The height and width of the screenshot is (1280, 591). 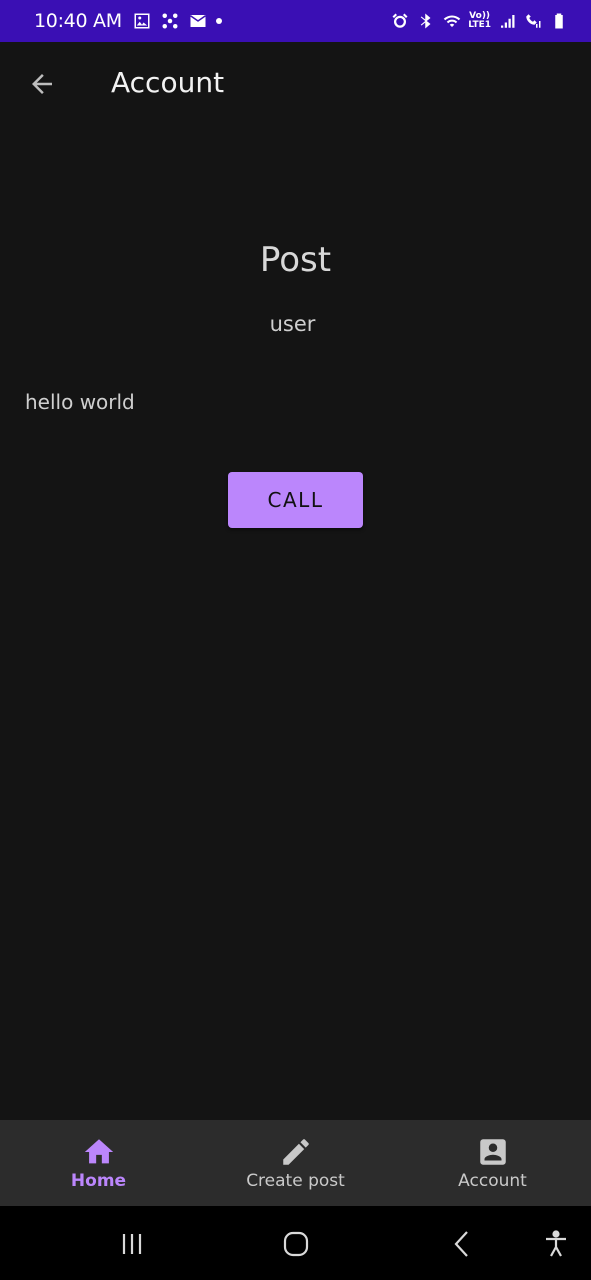 I want to click on back-chevron-icon, so click(x=461, y=1244).